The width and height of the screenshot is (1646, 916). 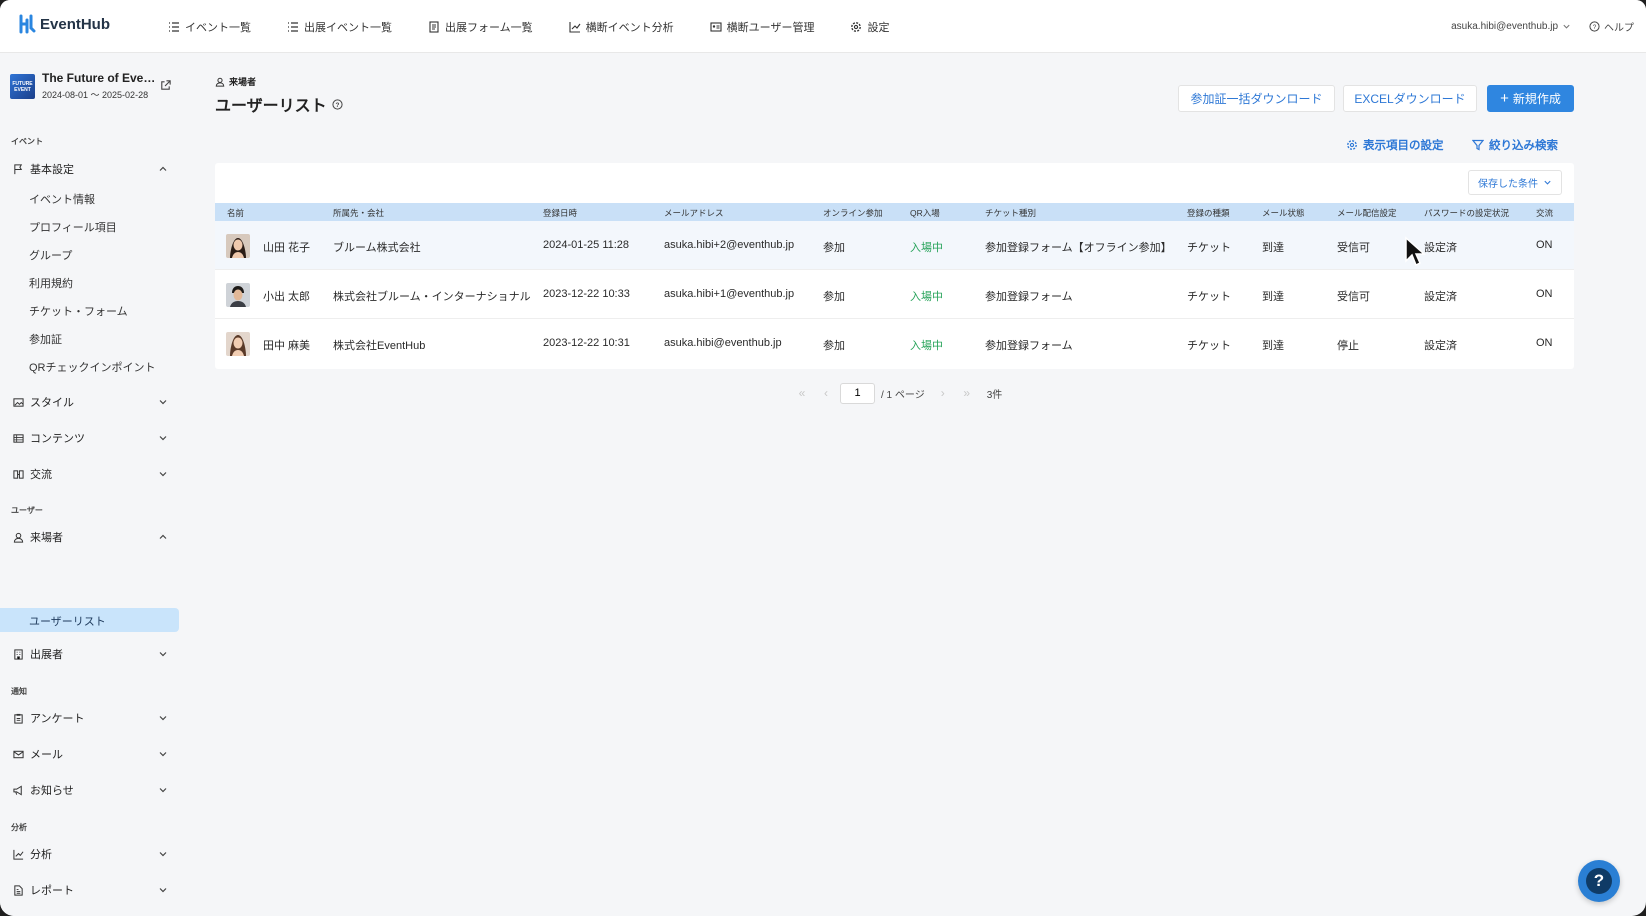 I want to click on bulk-badge-download-button: 参加証一括ダウンロード, so click(x=1256, y=98).